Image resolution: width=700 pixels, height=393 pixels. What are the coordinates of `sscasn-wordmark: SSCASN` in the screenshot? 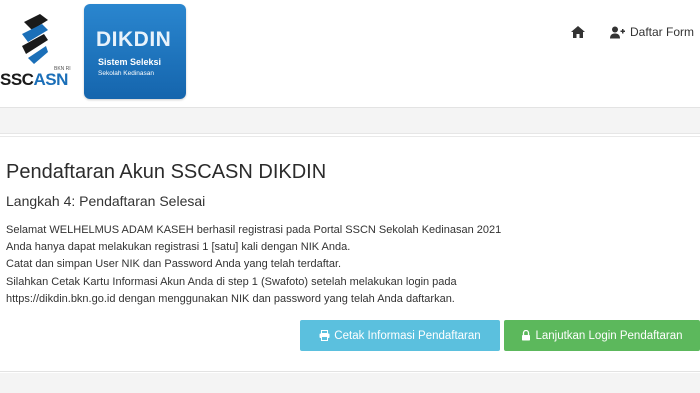 It's located at (34, 79).